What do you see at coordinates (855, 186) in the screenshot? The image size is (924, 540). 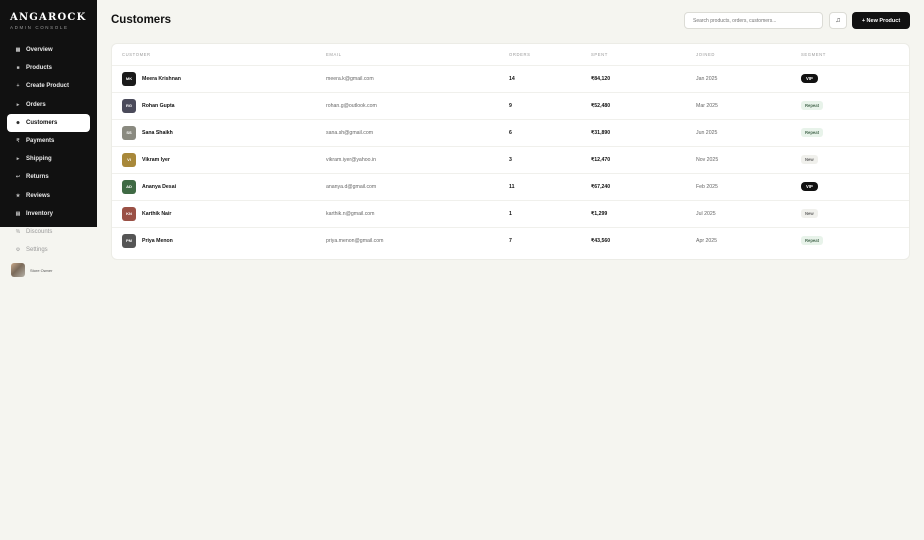 I see `cell-segment: VIP` at bounding box center [855, 186].